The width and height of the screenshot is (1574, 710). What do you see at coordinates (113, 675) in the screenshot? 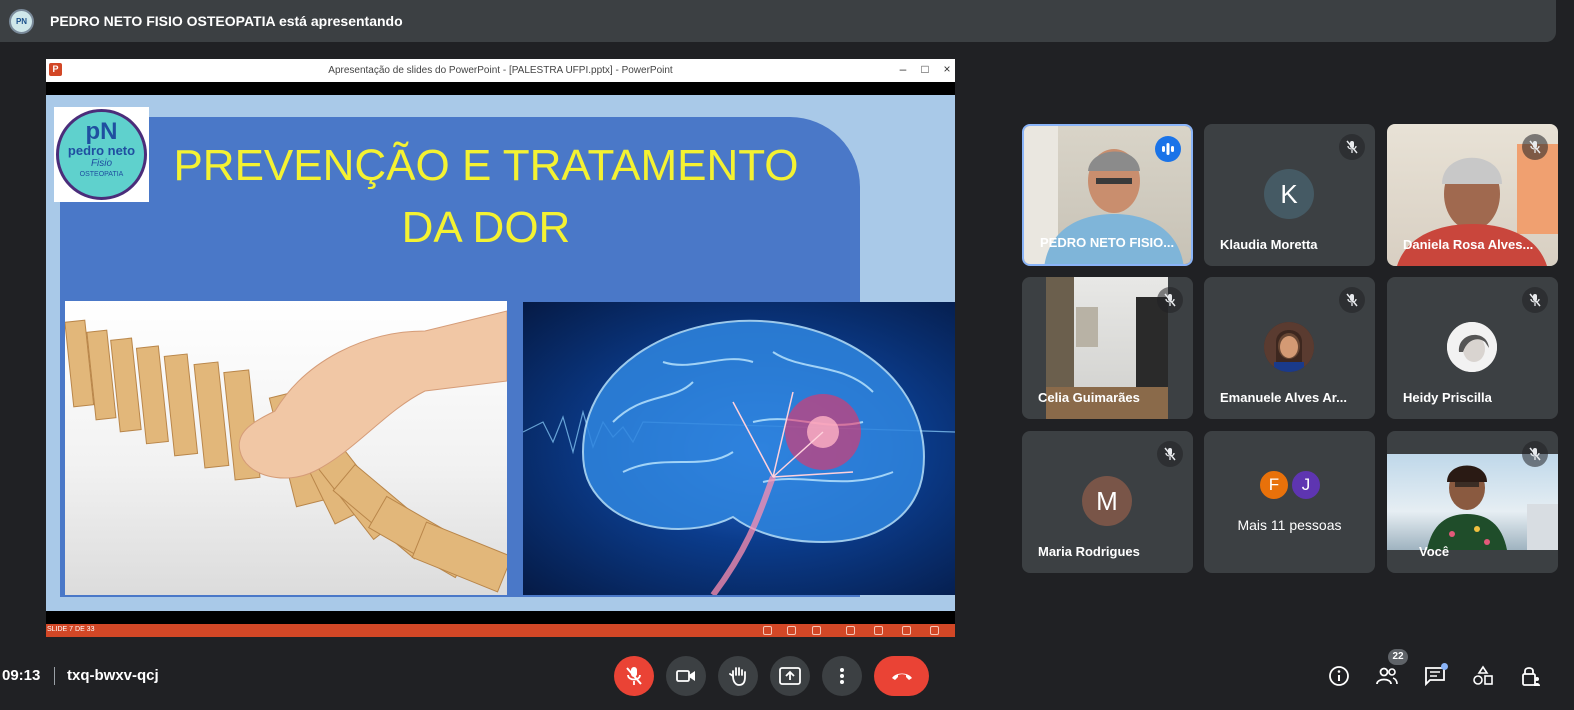
I see `meeting-code: txq-bwxv-qcj` at bounding box center [113, 675].